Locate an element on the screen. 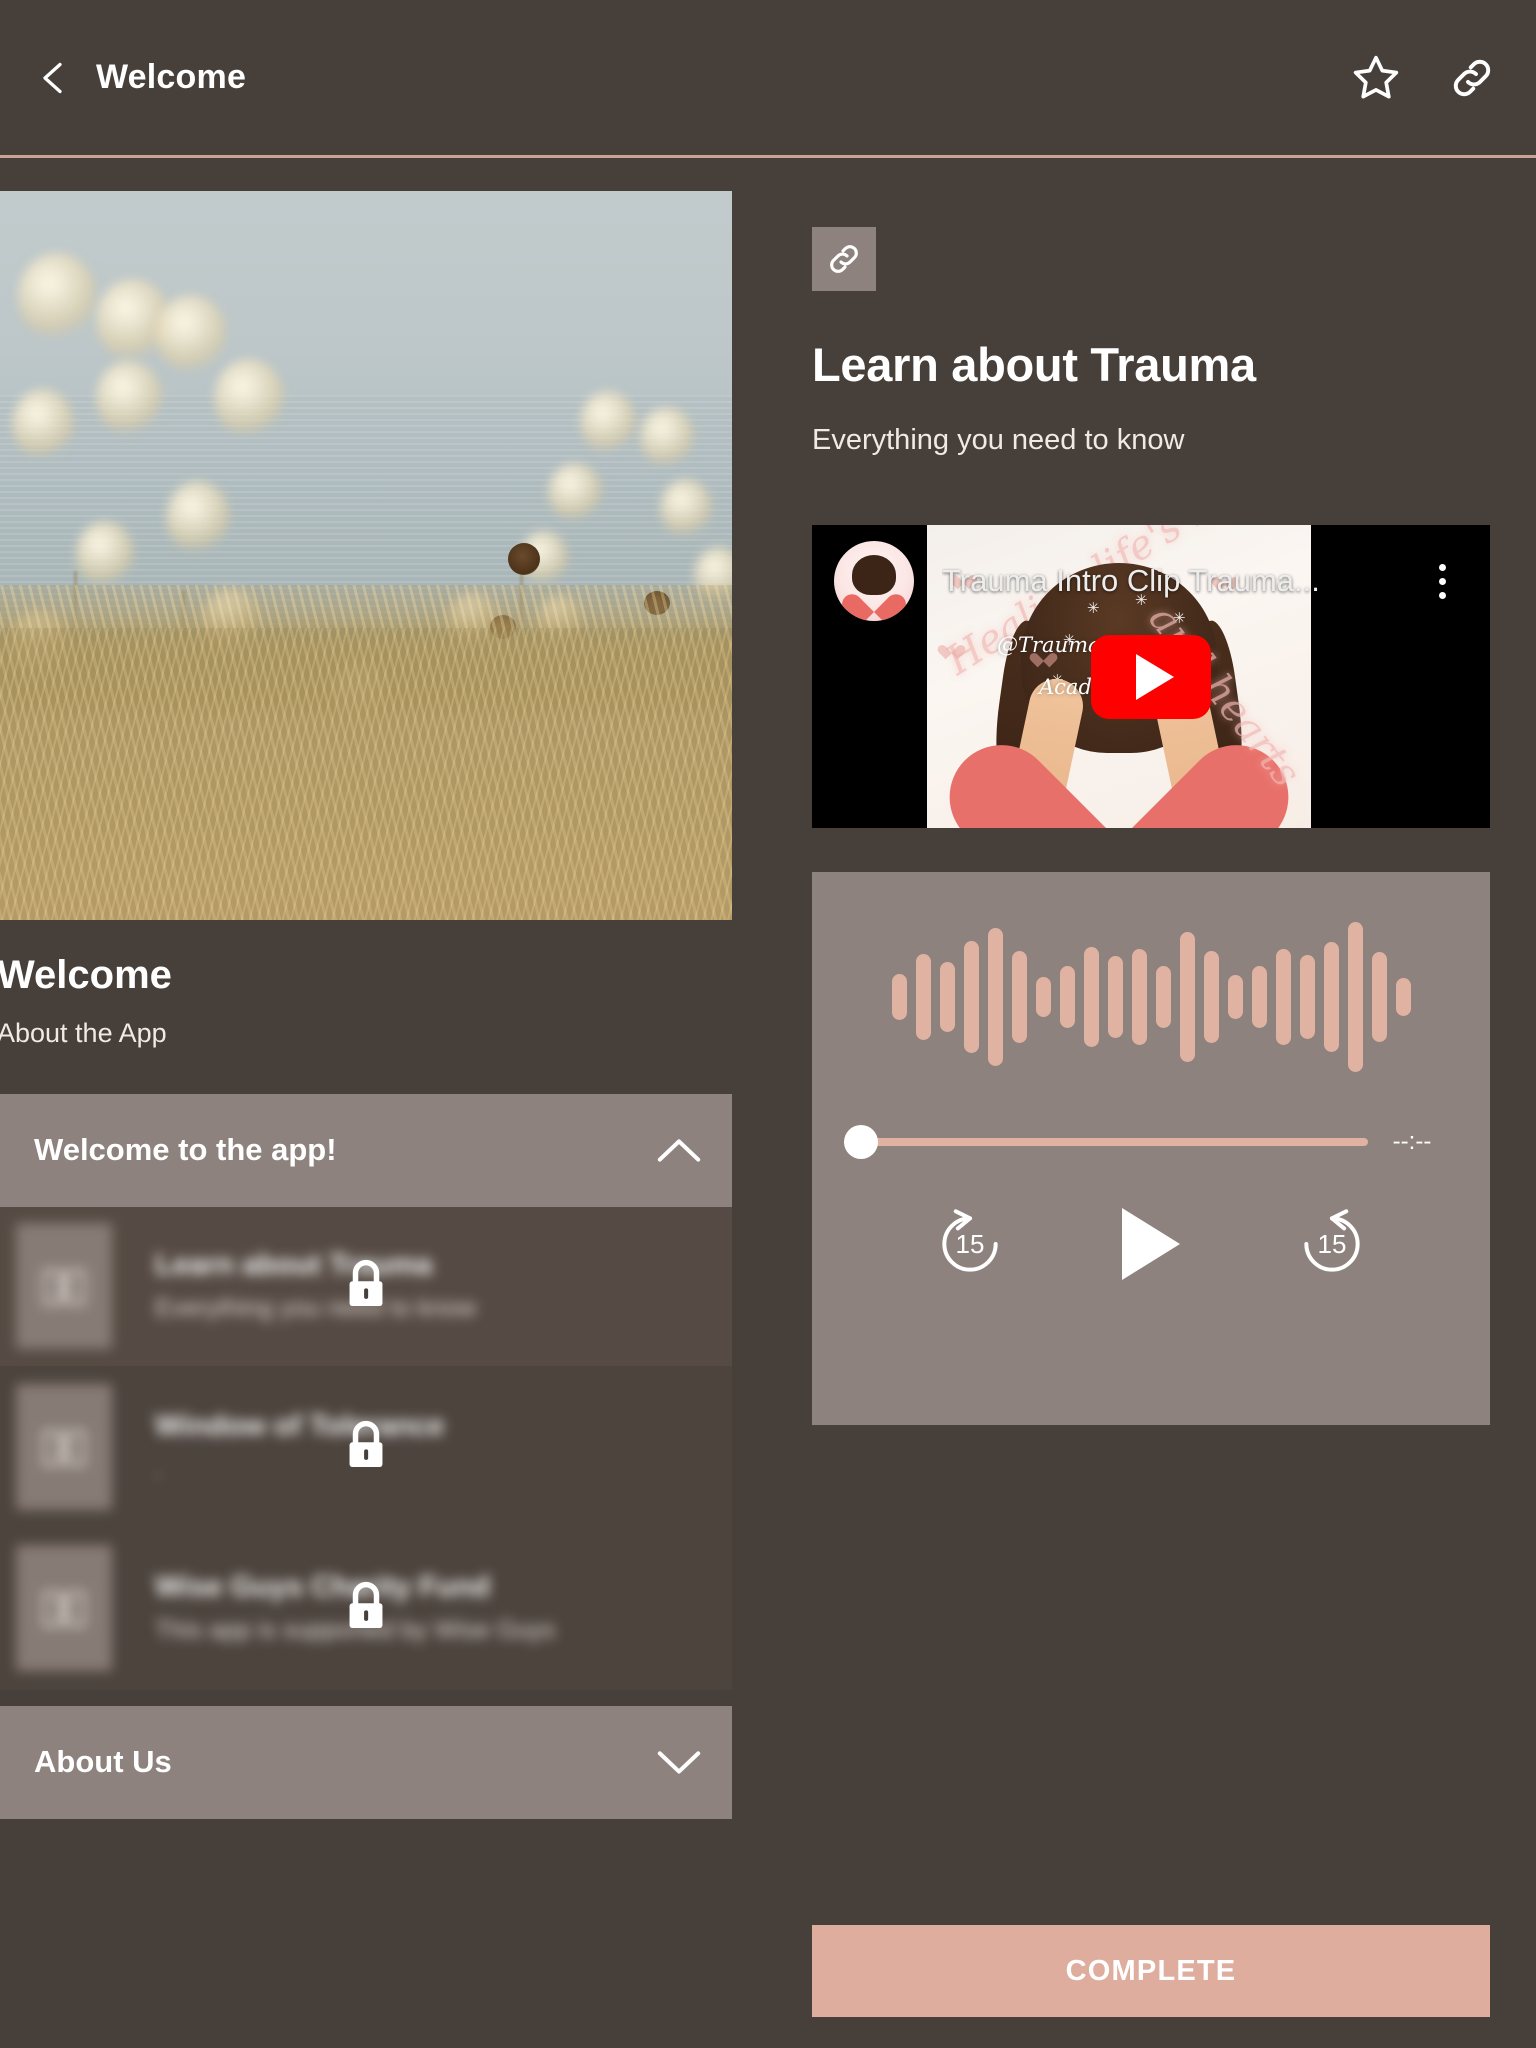 This screenshot has height=2048, width=1536. play-button is located at coordinates (1151, 1244).